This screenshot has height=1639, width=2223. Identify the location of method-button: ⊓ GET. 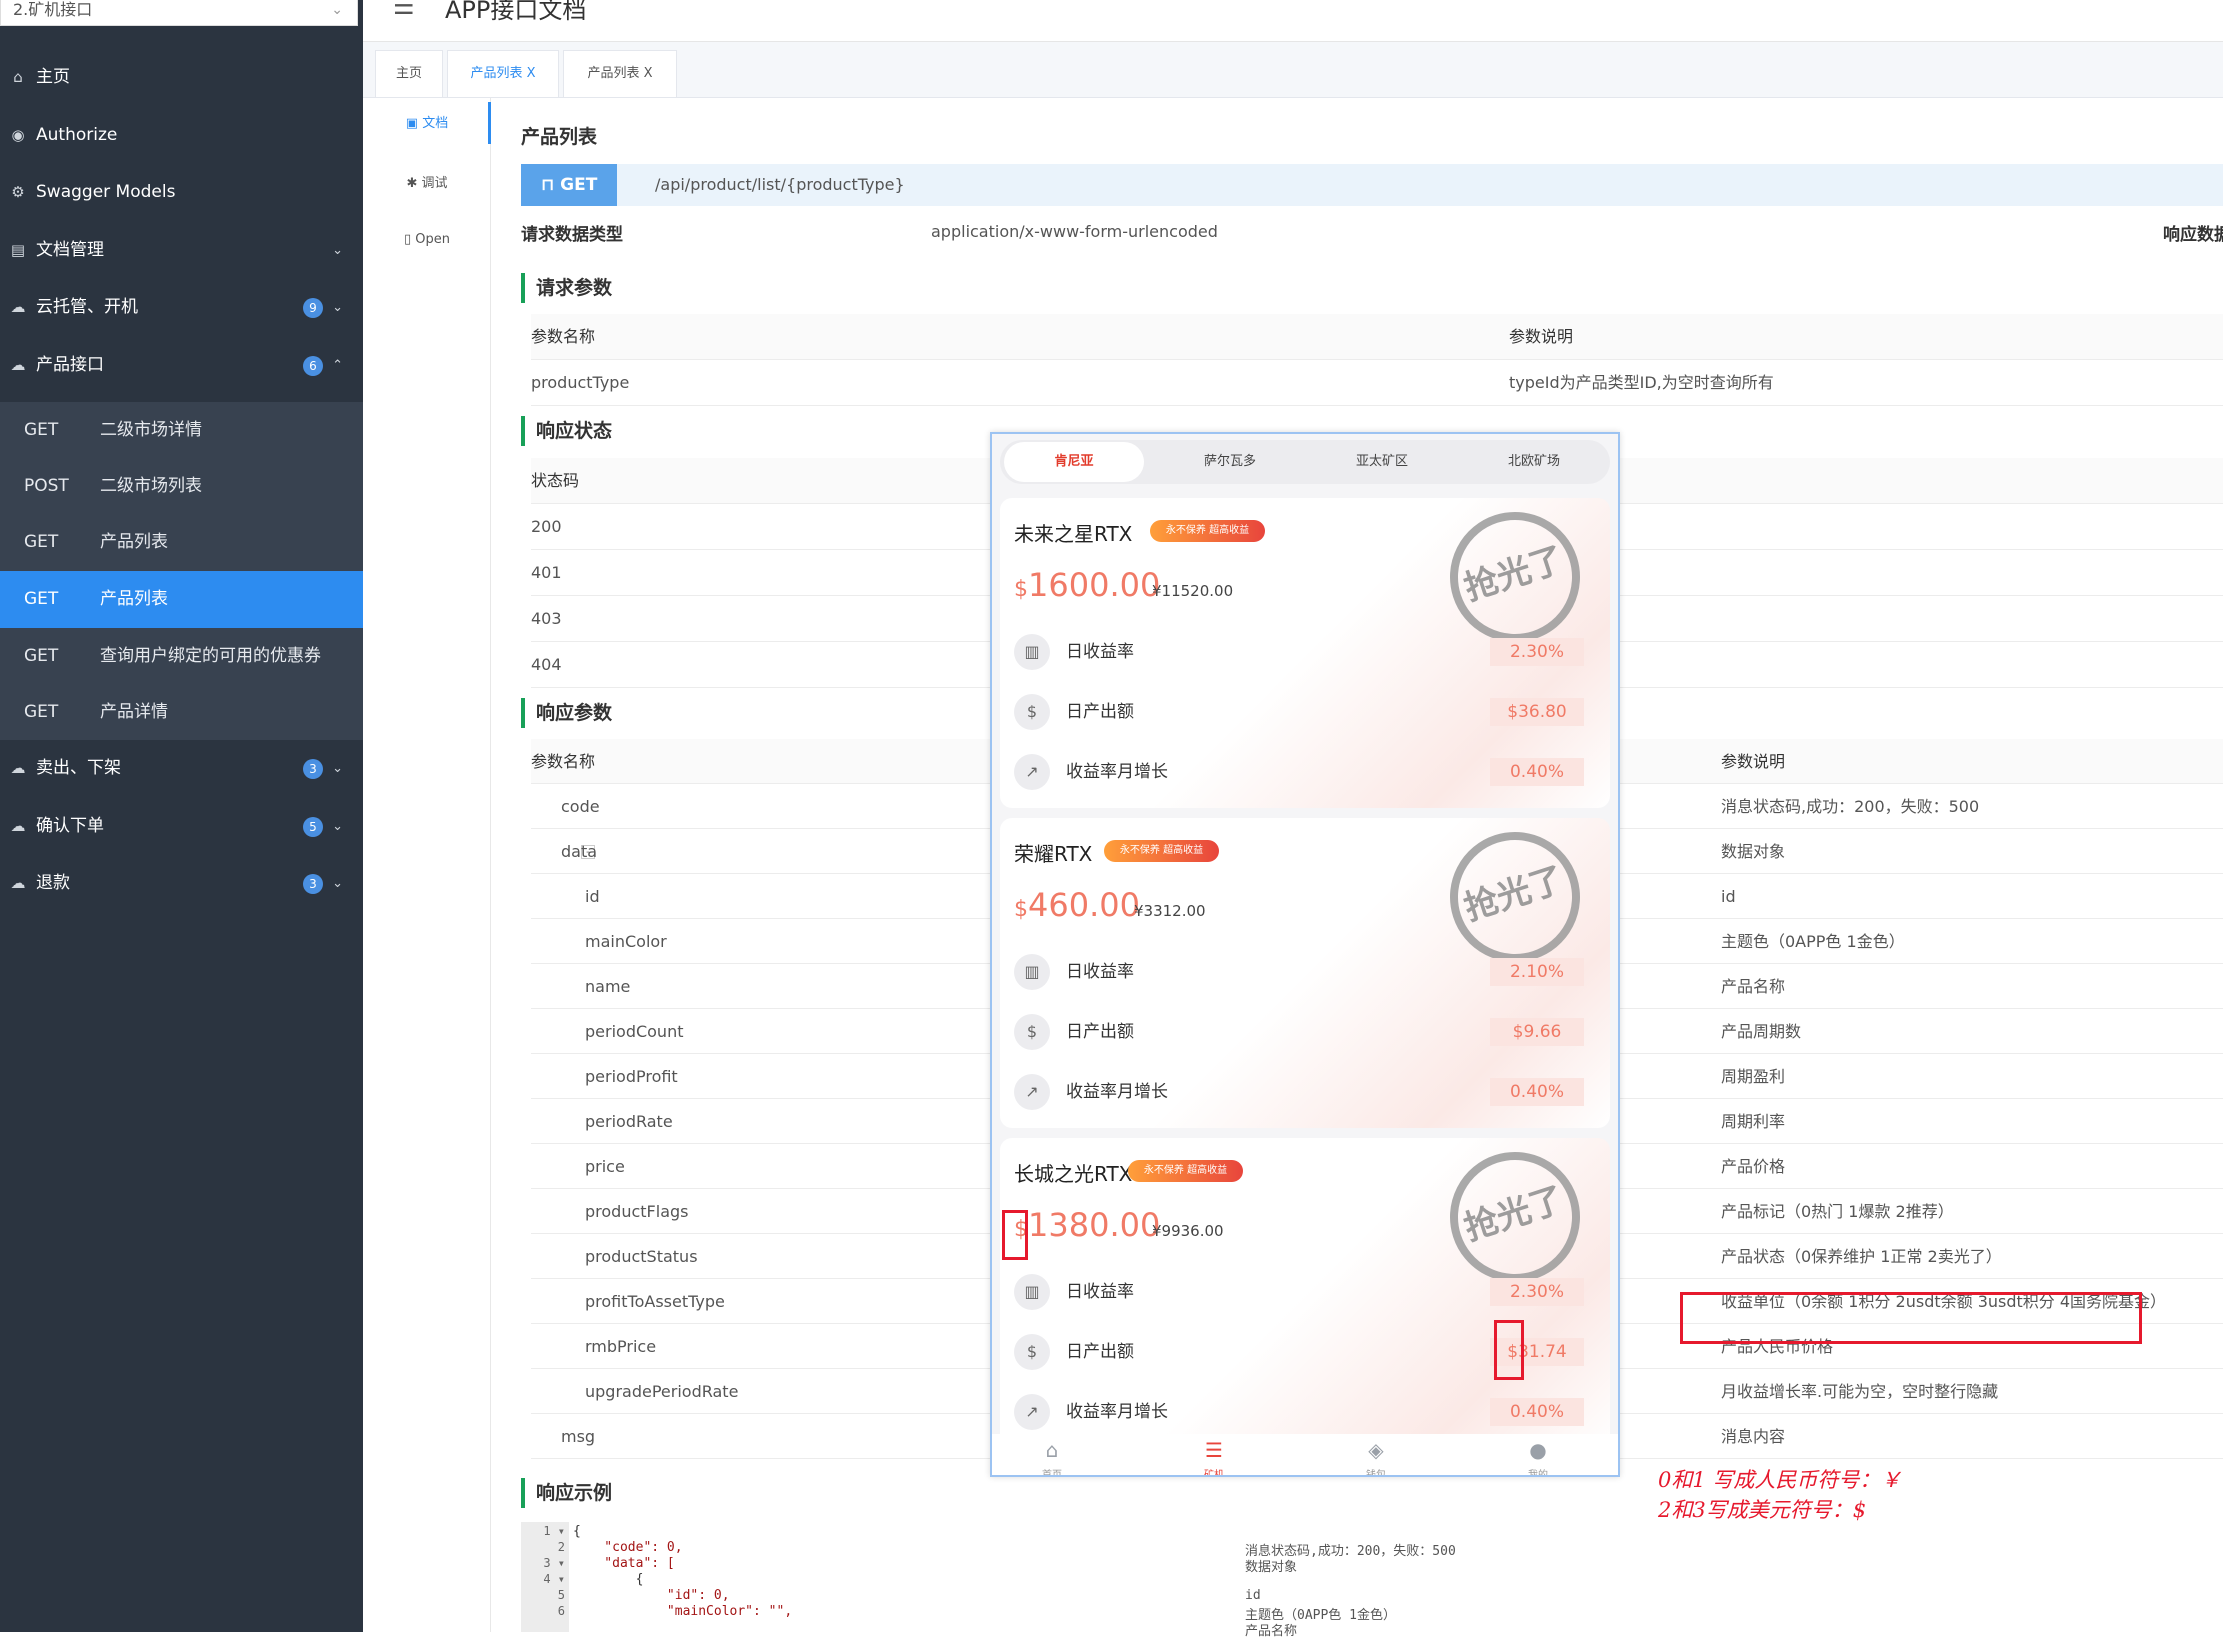
(569, 185).